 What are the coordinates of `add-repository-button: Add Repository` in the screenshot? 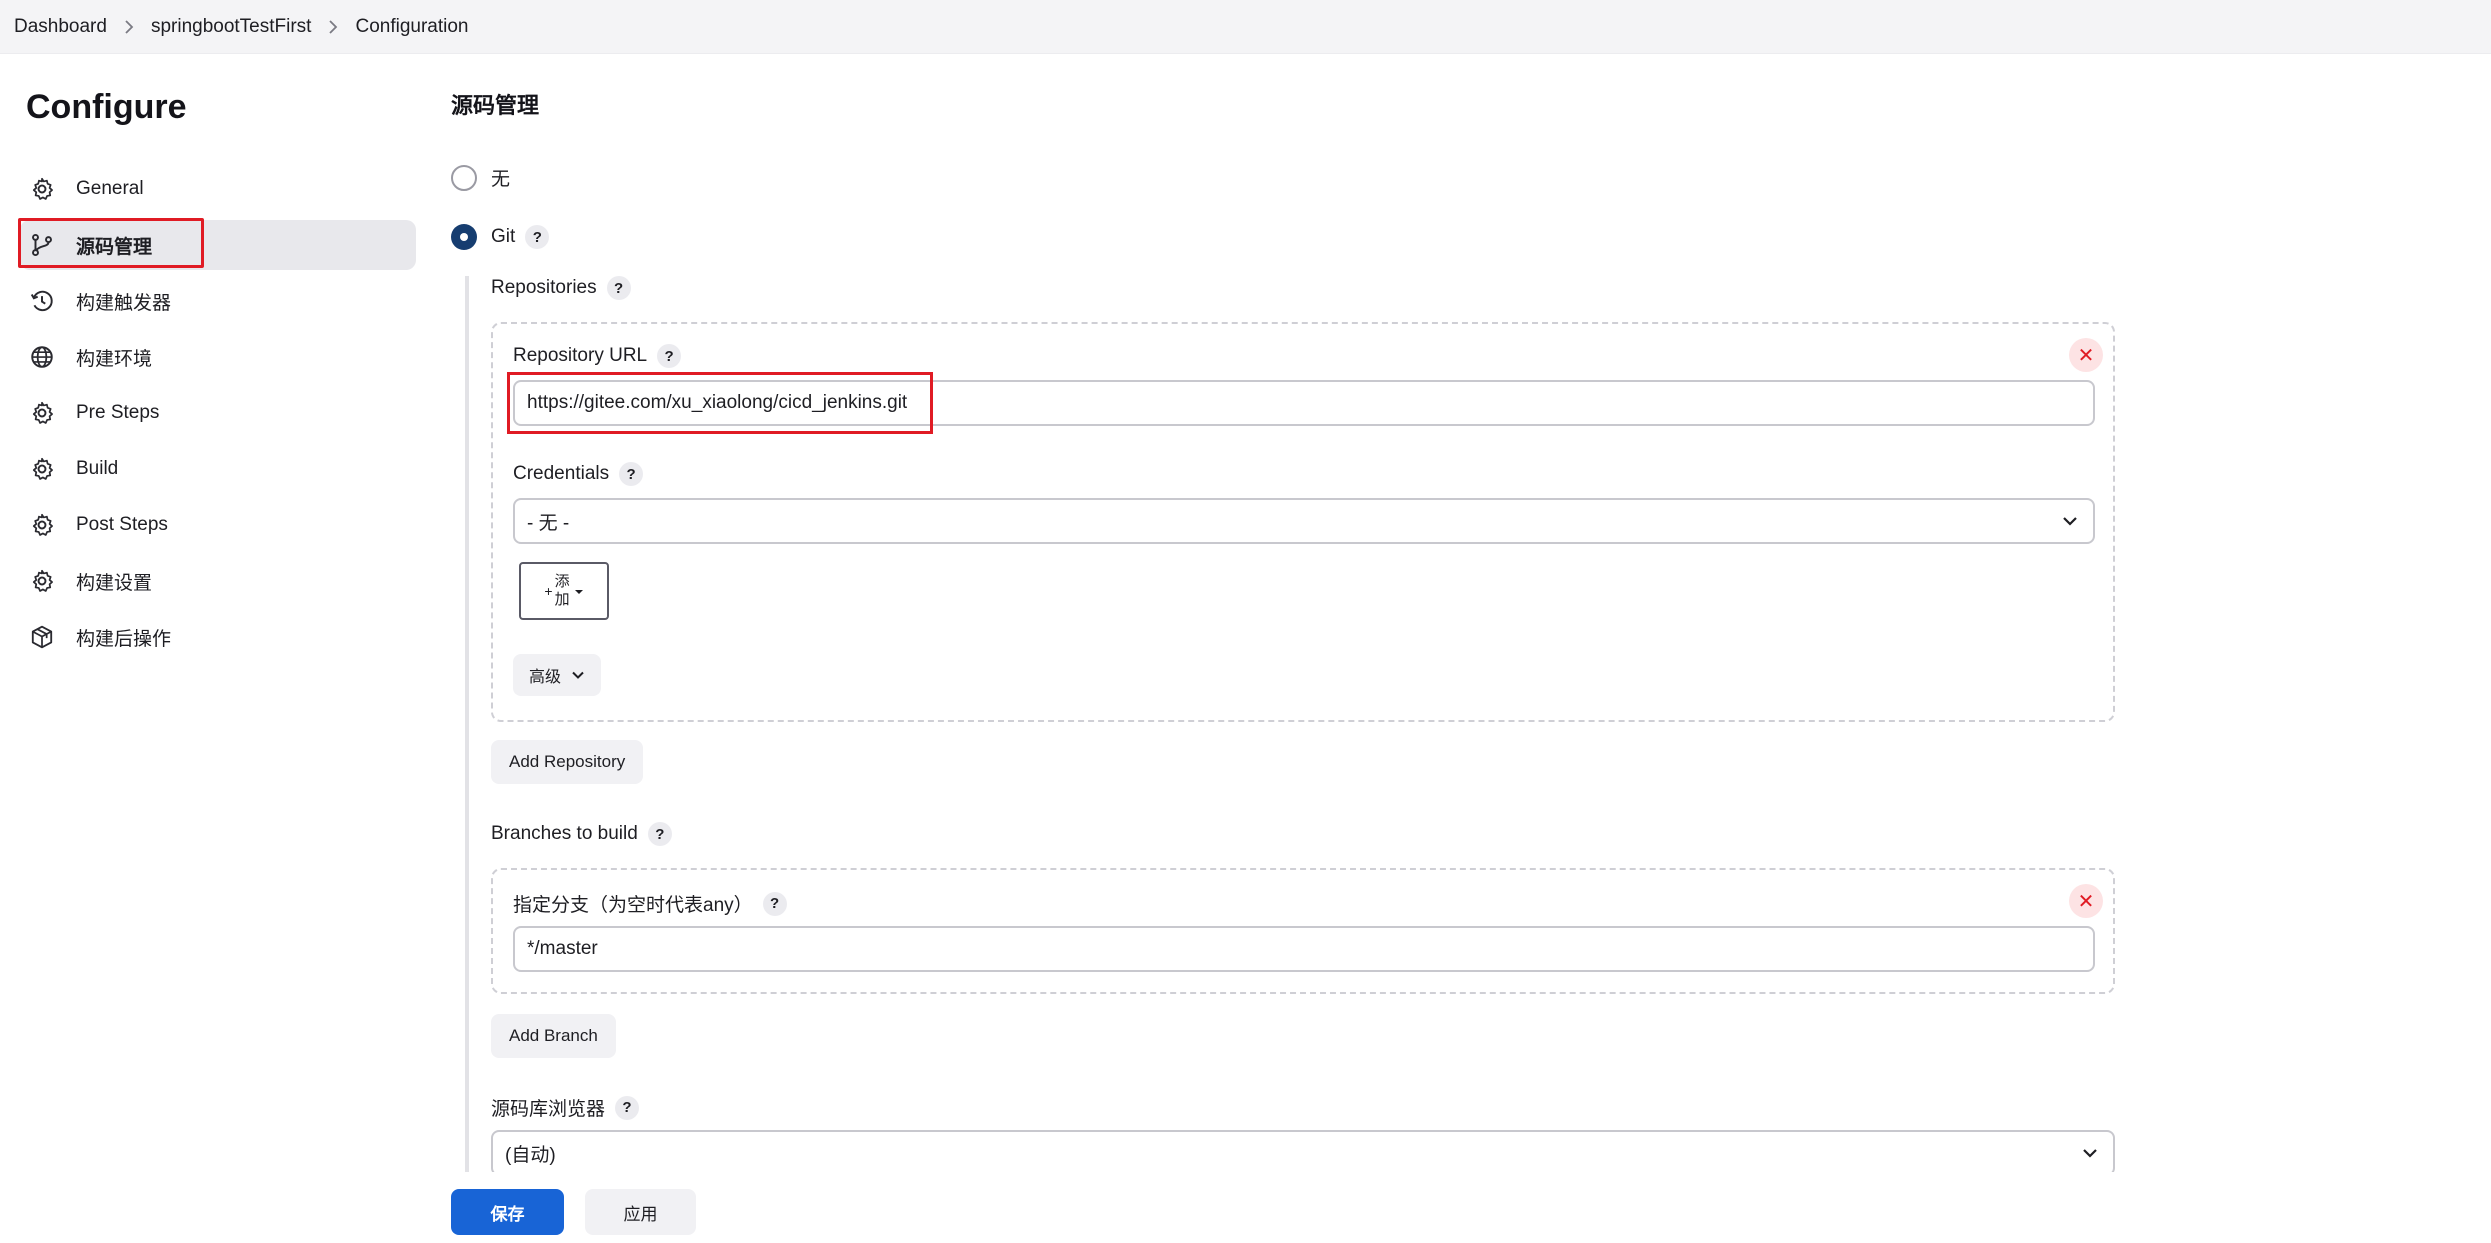 It's located at (567, 762).